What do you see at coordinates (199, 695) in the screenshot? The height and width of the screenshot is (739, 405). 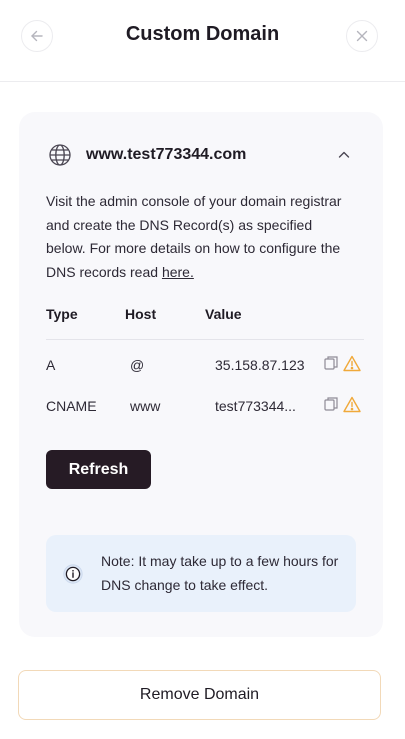 I see `remove-domain-button: Remove Domain` at bounding box center [199, 695].